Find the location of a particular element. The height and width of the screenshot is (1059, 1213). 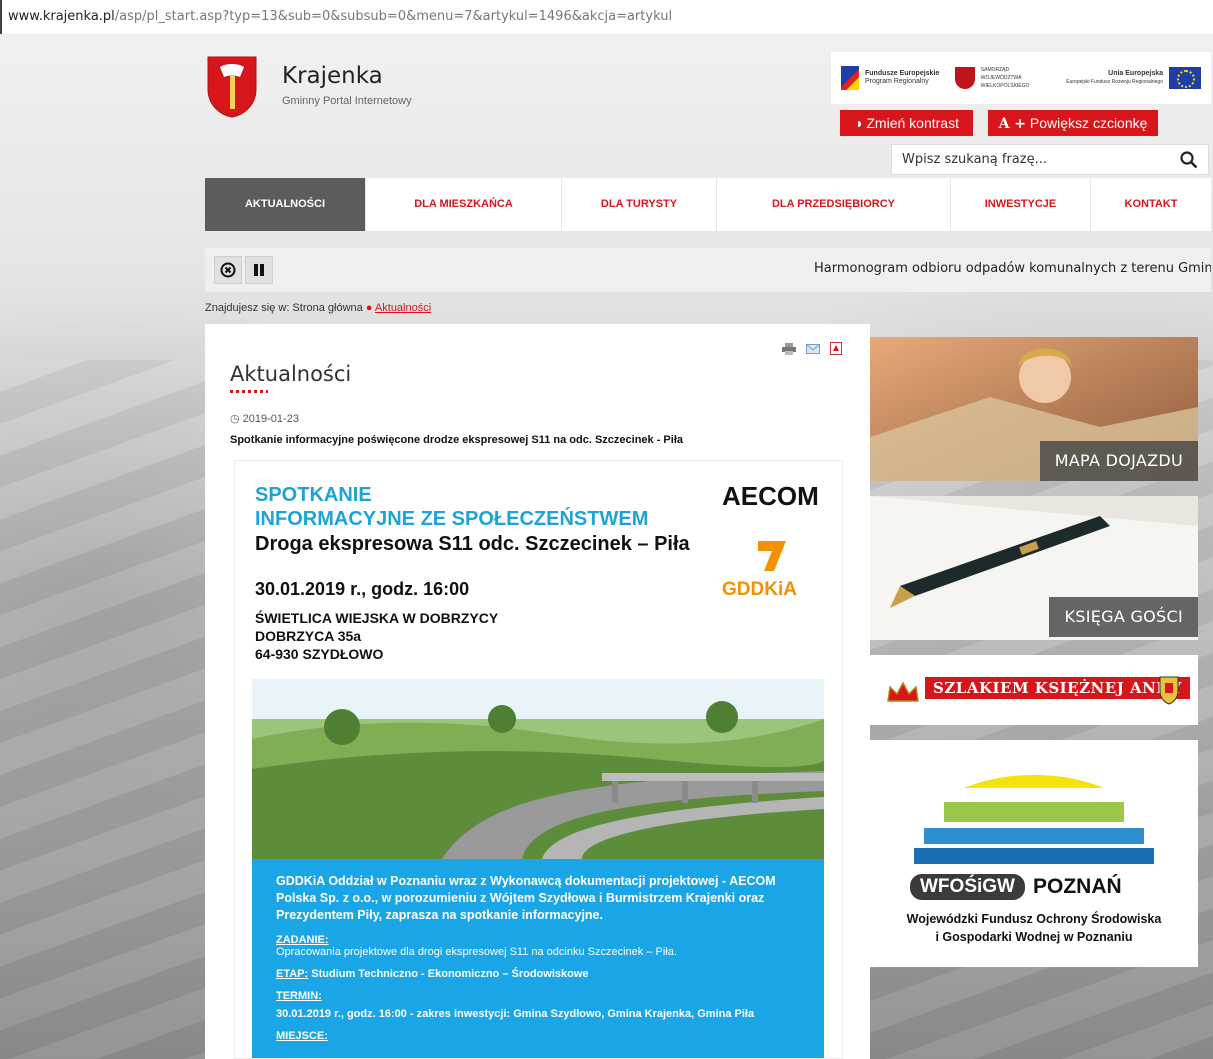

search-box is located at coordinates (1050, 159).